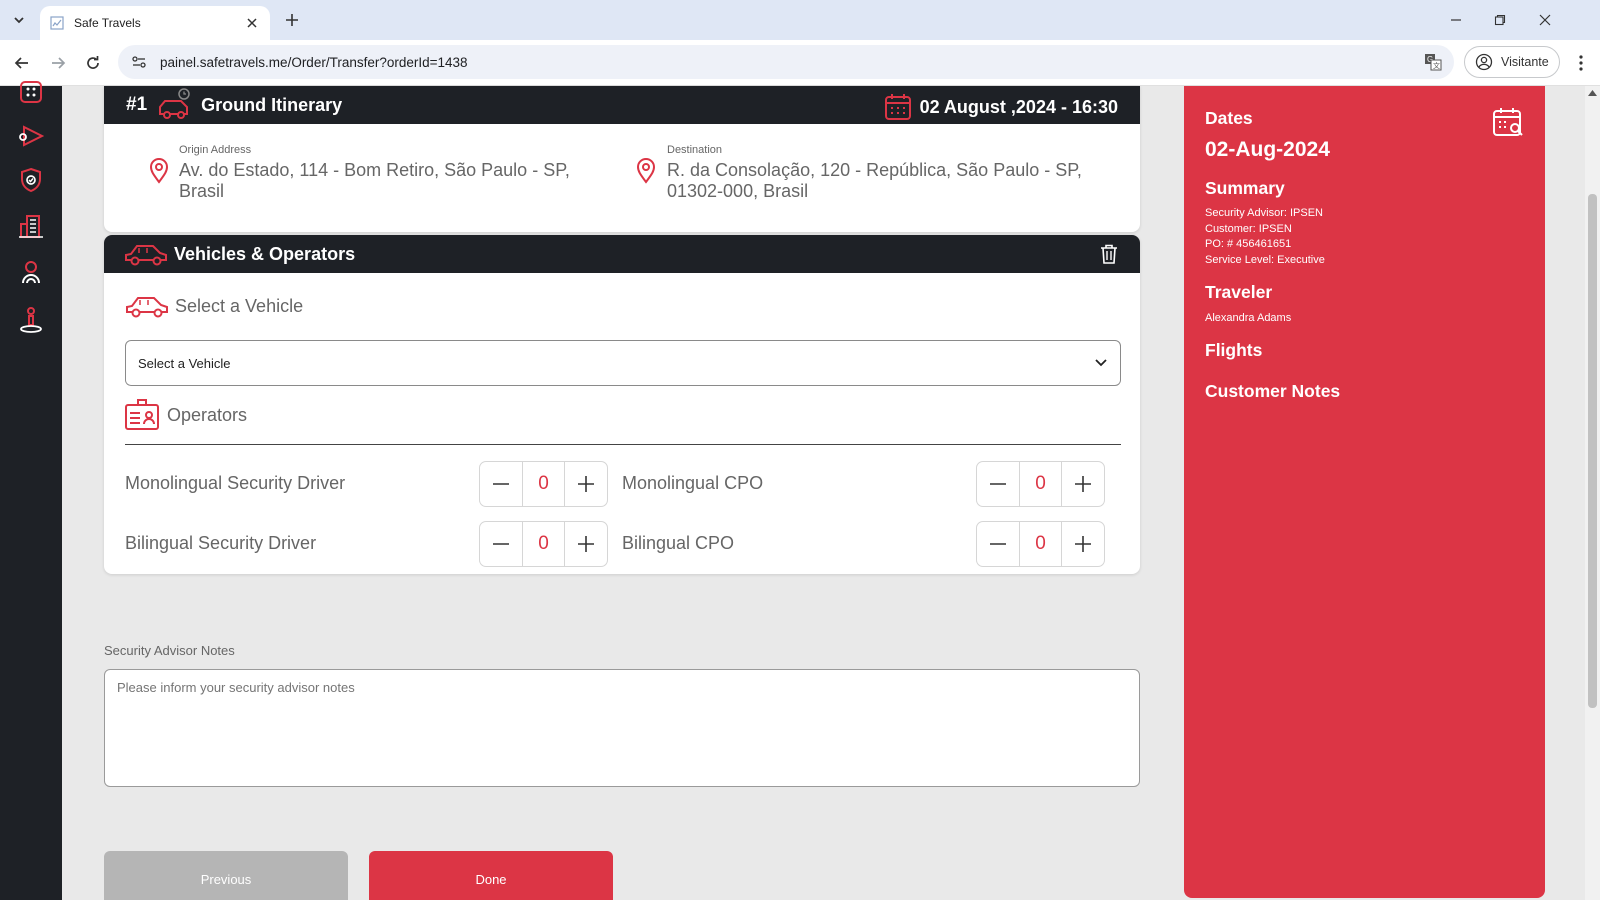  What do you see at coordinates (1273, 390) in the screenshot?
I see `customer-notes-heading: Customer Notes` at bounding box center [1273, 390].